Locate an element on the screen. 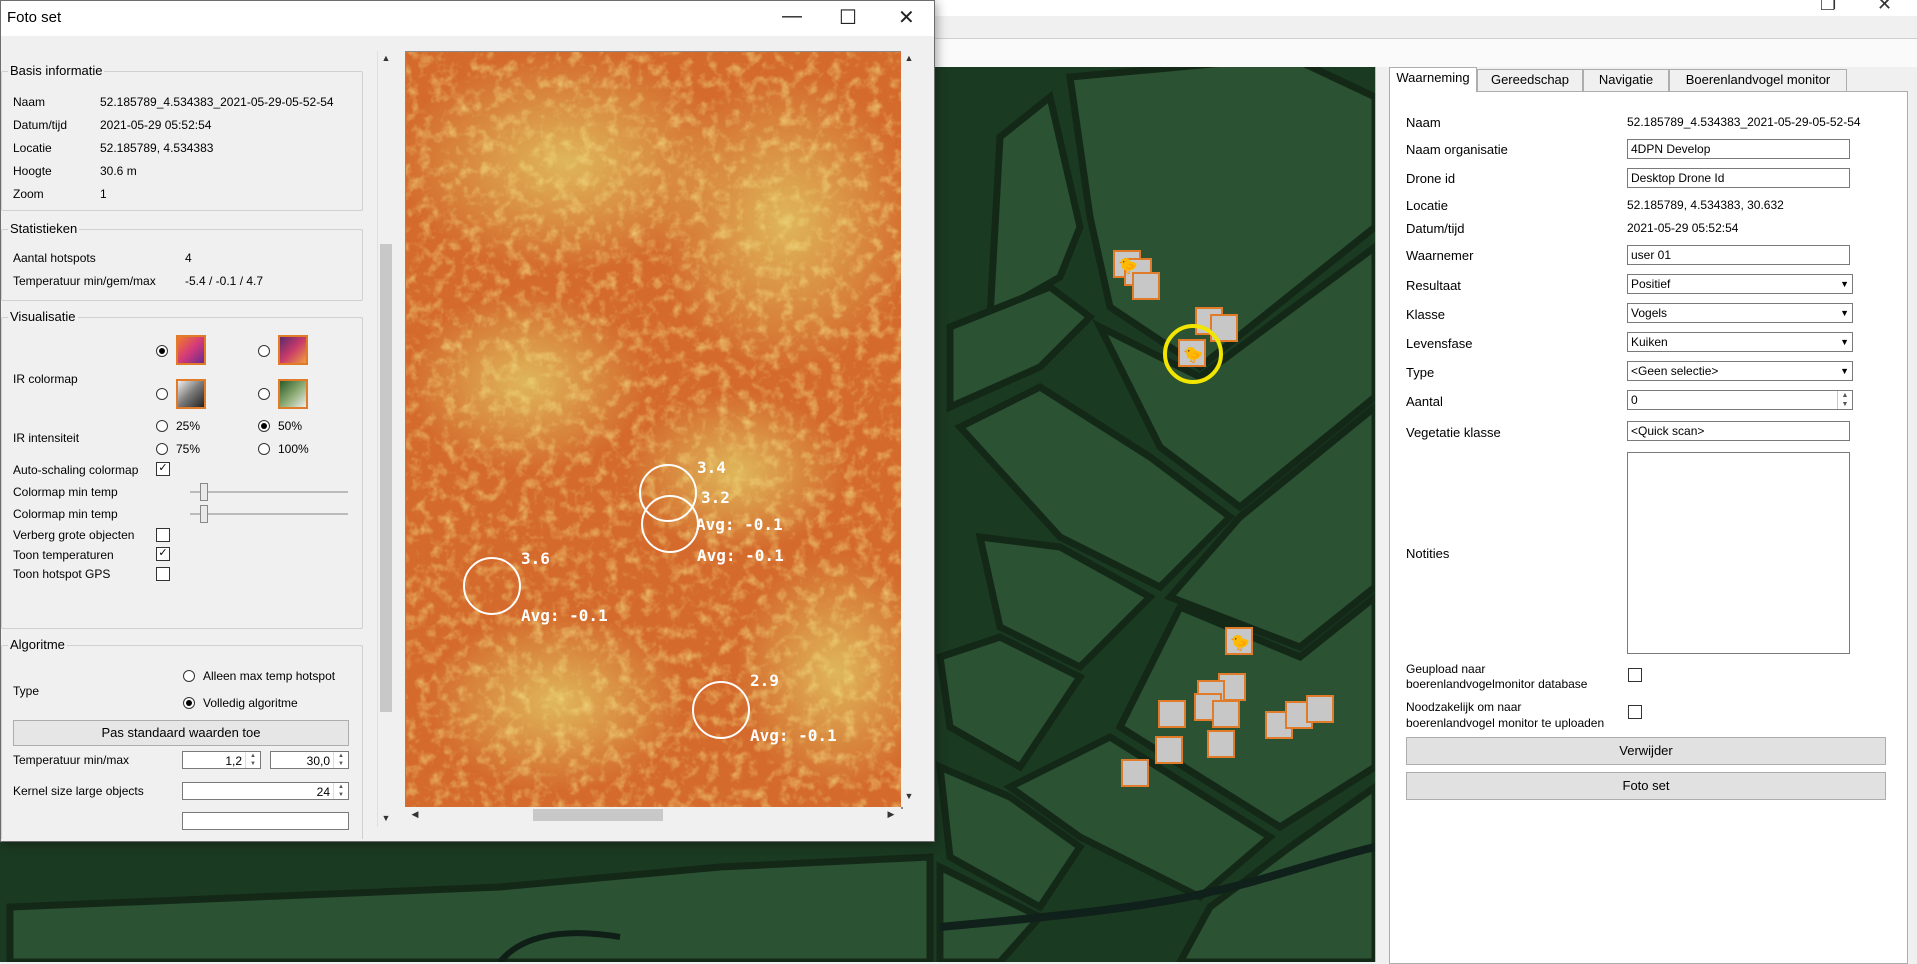  aantal-value: 0 is located at coordinates (1634, 400).